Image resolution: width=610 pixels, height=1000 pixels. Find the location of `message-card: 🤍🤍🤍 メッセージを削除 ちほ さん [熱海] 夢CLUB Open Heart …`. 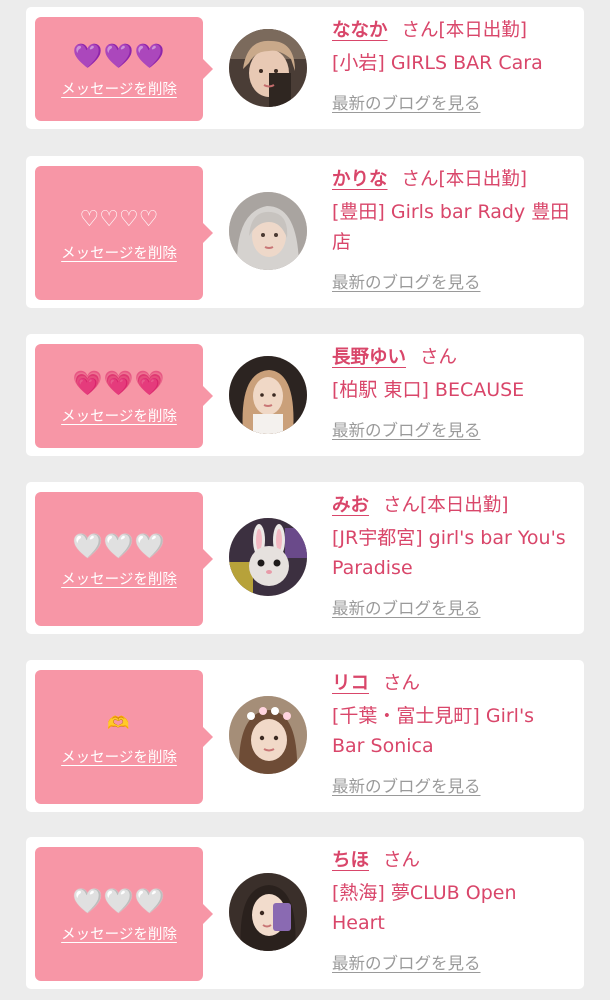

message-card: 🤍🤍🤍 メッセージを削除 ちほ さん [熱海] 夢CLUB Open Heart … is located at coordinates (305, 913).